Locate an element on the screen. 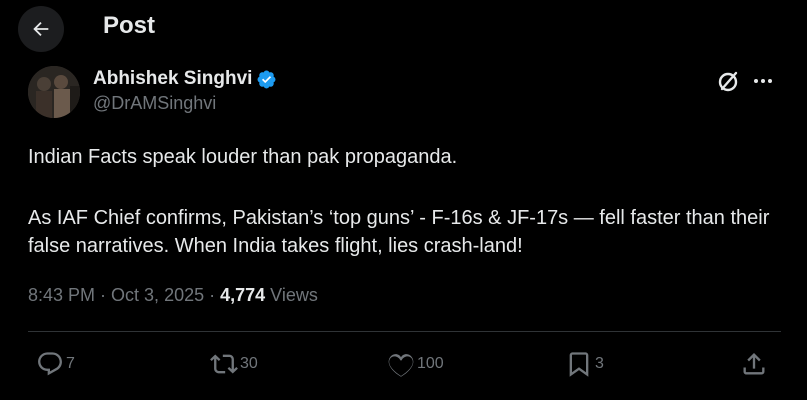  heart-icon is located at coordinates (401, 365).